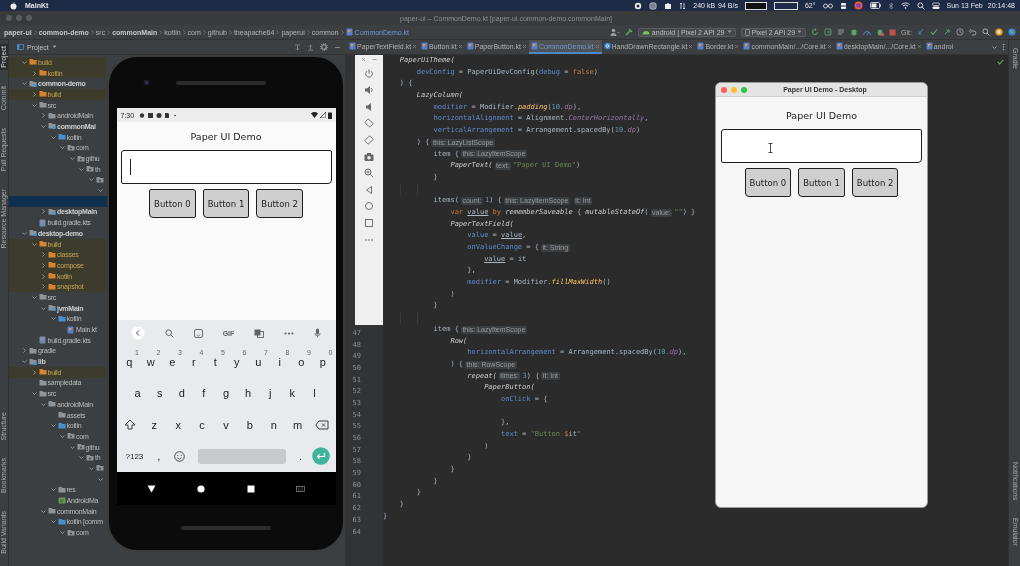 The width and height of the screenshot is (1020, 566). I want to click on volume-down-icon, so click(369, 106).